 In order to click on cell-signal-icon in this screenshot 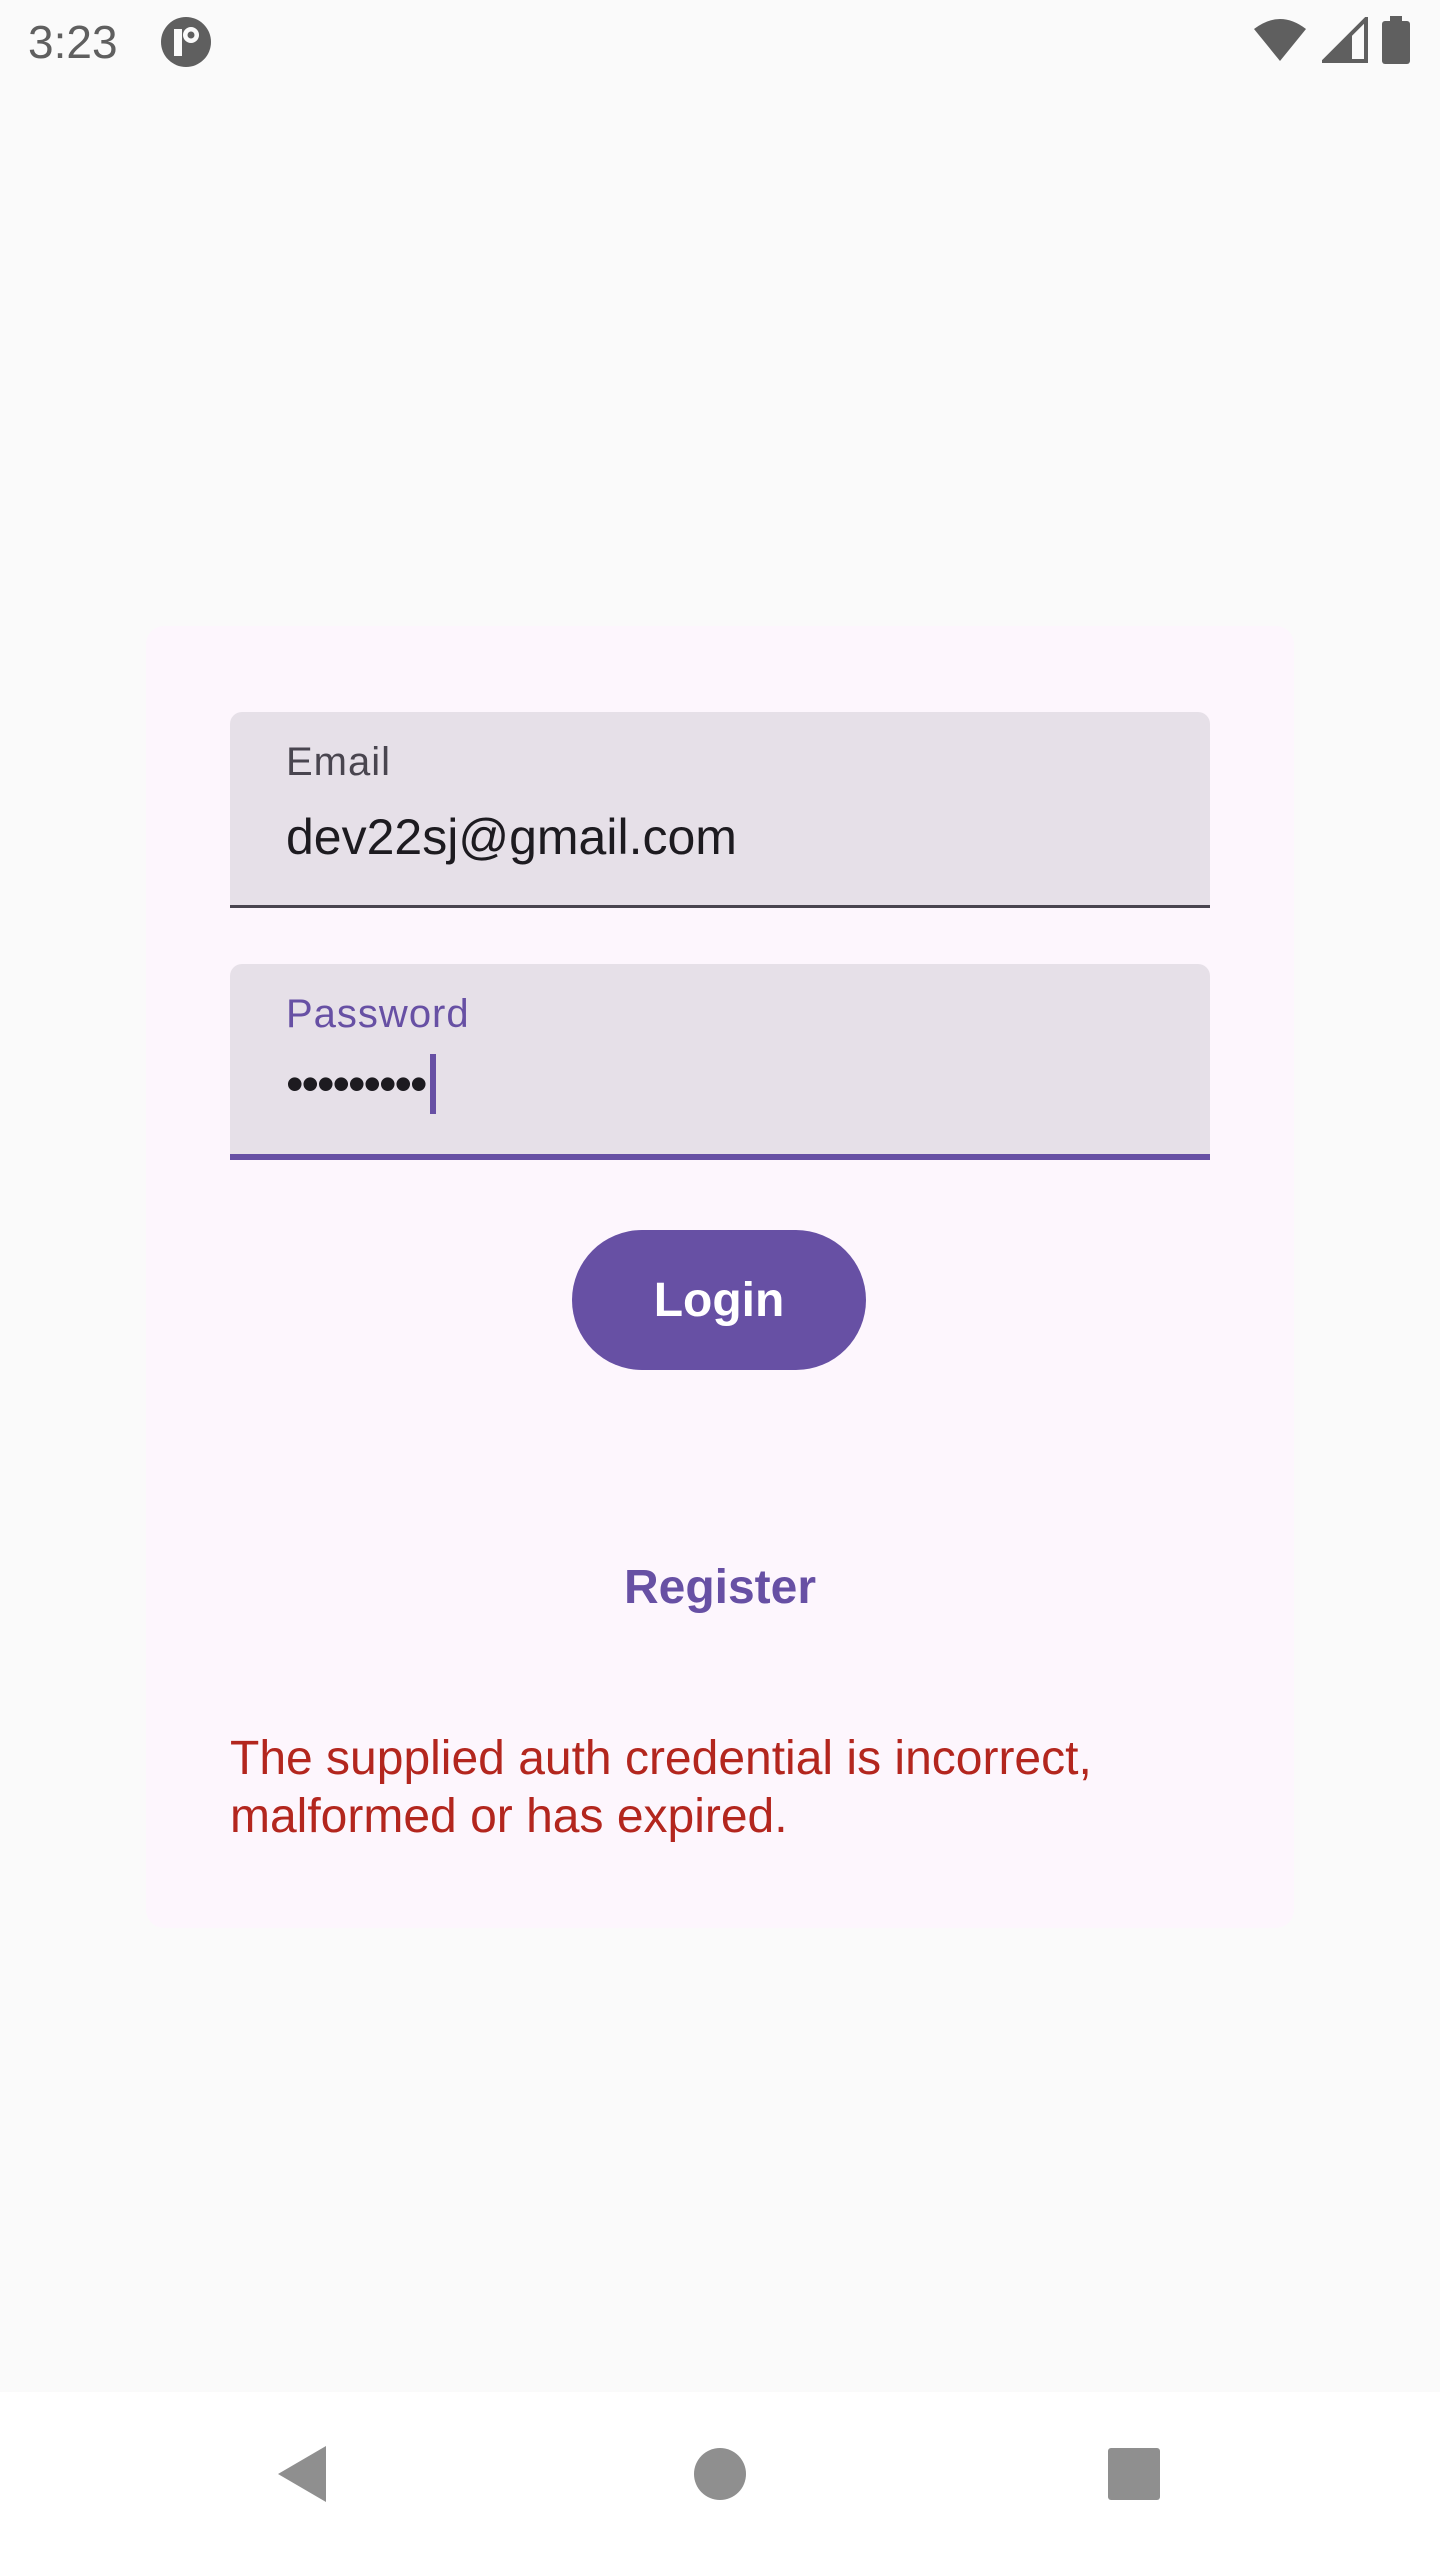, I will do `click(1343, 40)`.